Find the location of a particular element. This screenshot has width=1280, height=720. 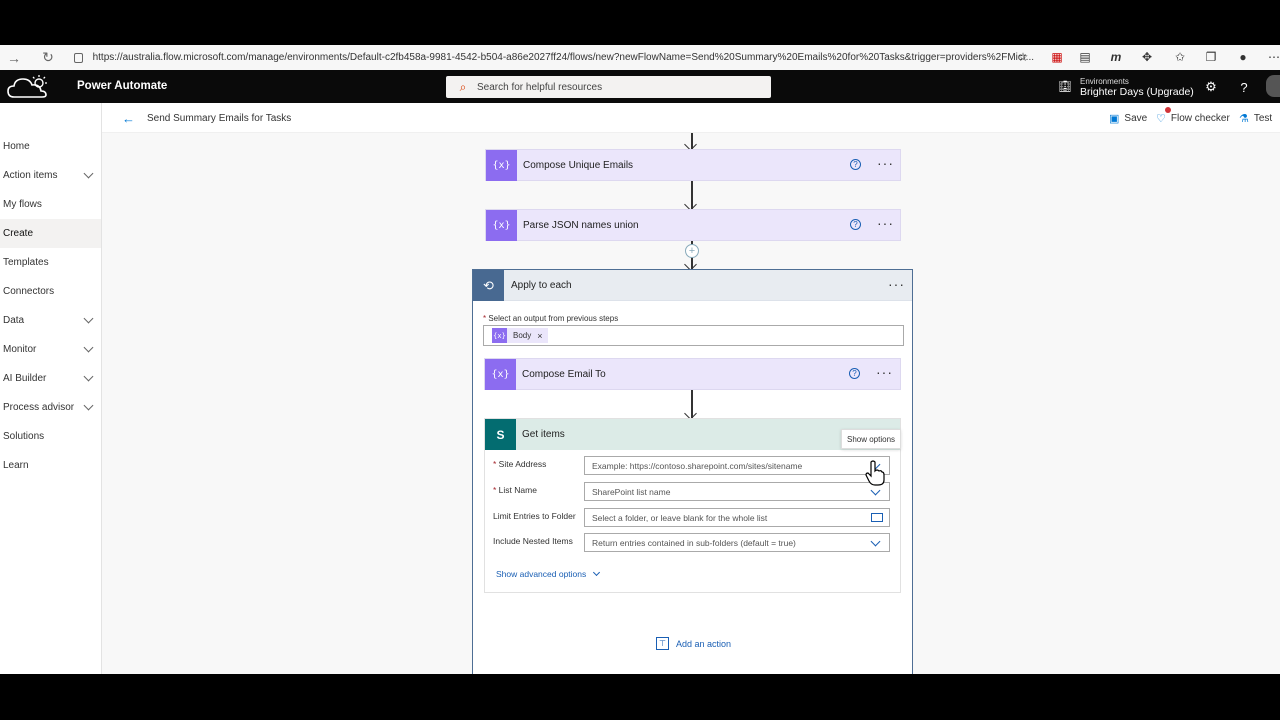

sharepoint-icon: S is located at coordinates (500, 434).